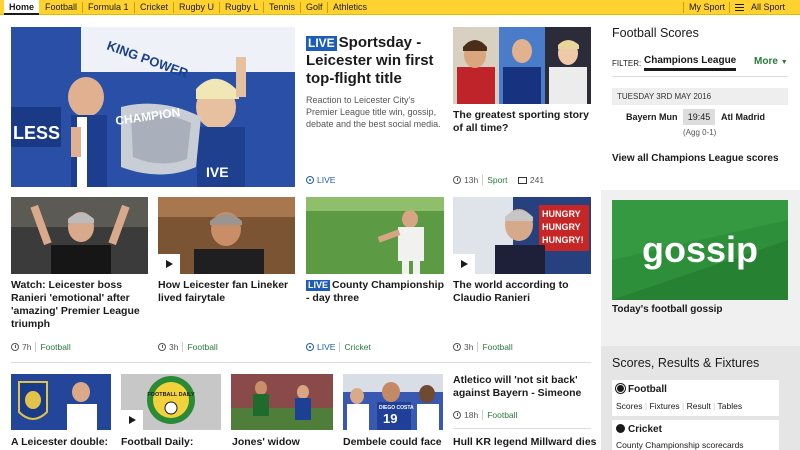 This screenshot has width=800, height=450. I want to click on nav-tennis: Tennis, so click(282, 7).